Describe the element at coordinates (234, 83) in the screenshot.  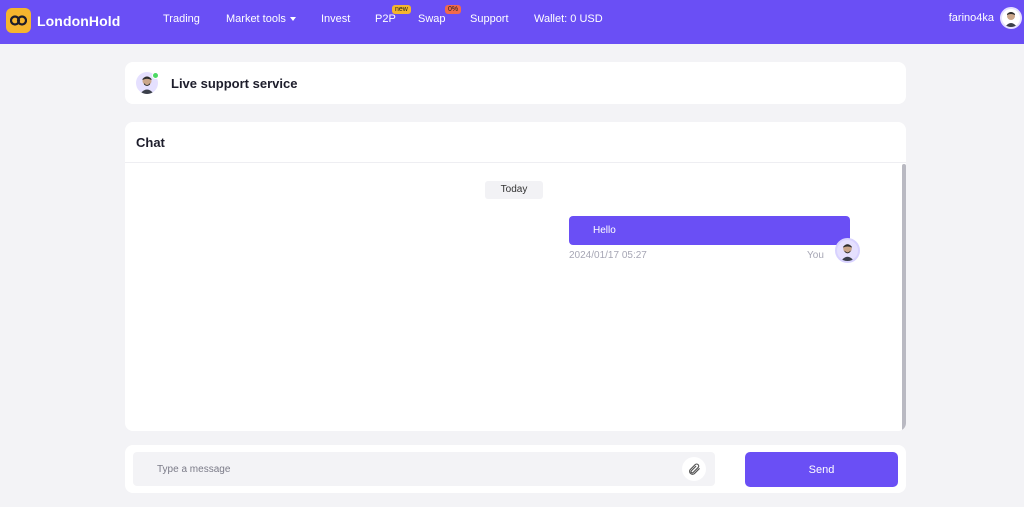
I see `page-title: Live support service` at that location.